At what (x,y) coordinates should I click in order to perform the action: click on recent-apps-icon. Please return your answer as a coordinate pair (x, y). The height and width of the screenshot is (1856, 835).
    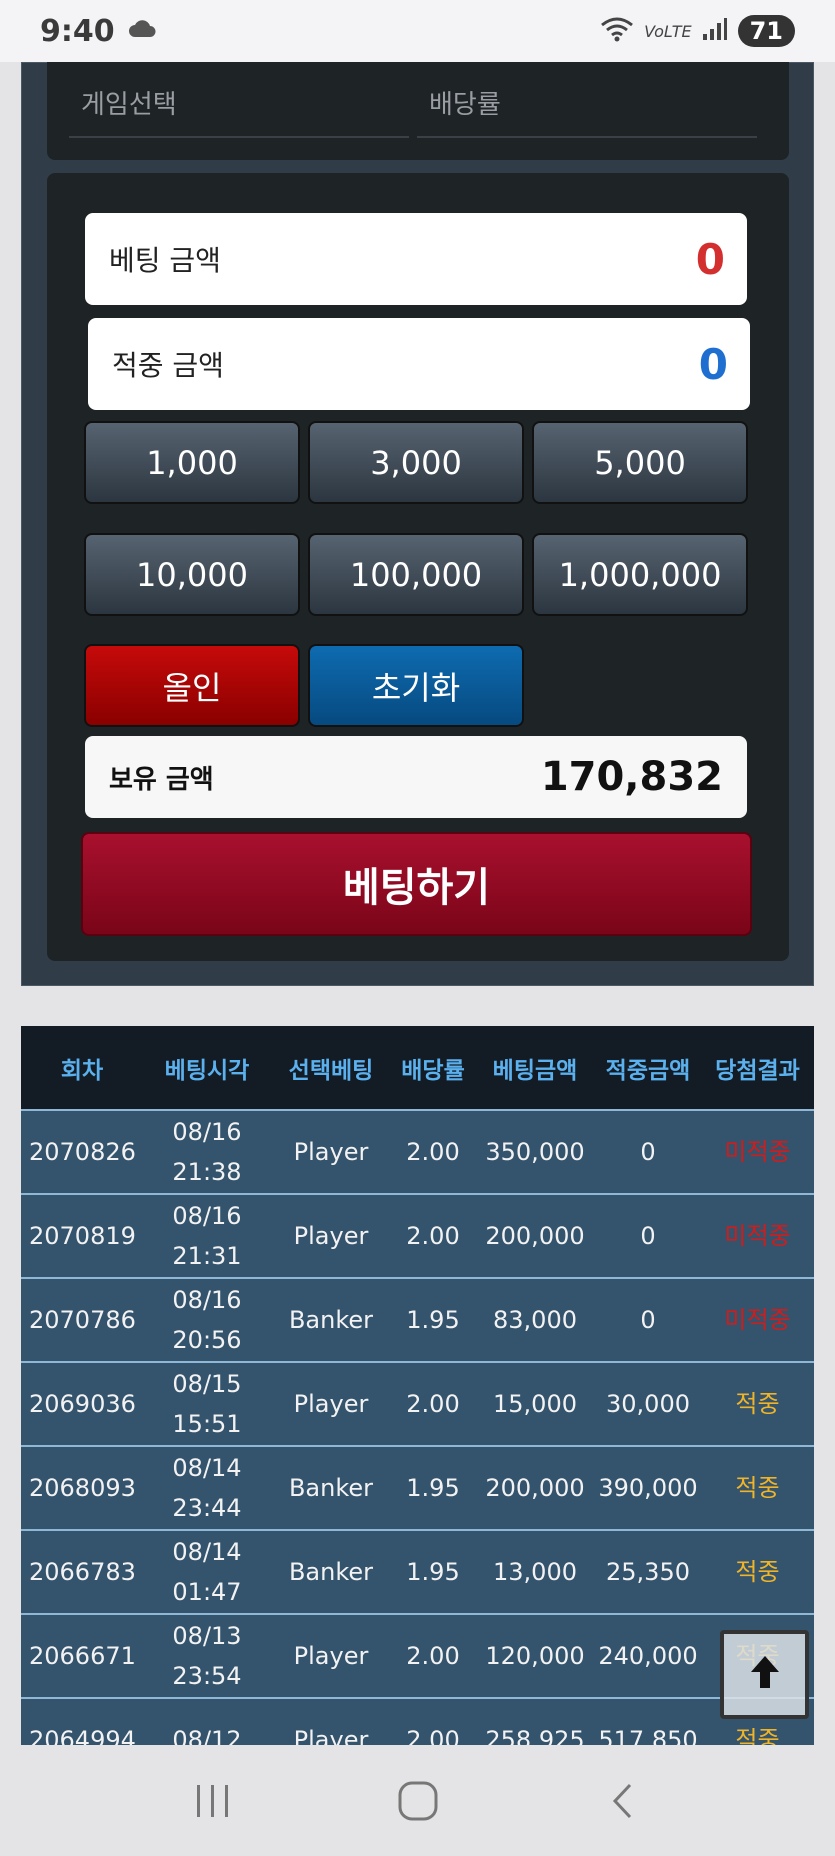
    Looking at the image, I should click on (212, 1800).